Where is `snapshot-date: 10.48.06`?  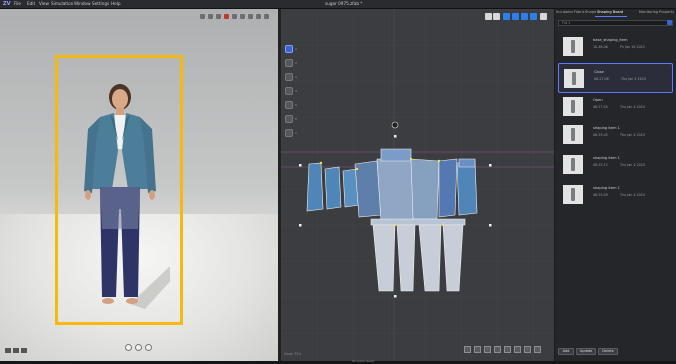 snapshot-date: 10.48.06 is located at coordinates (600, 47).